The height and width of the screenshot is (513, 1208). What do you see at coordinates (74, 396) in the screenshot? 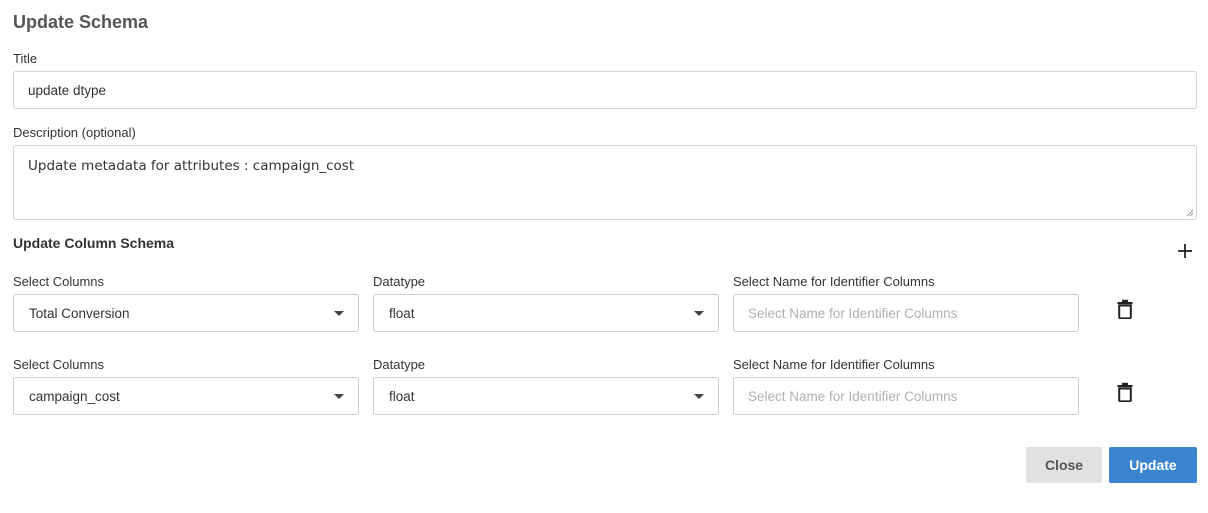
I see `select-columns-value: campaign_cost` at bounding box center [74, 396].